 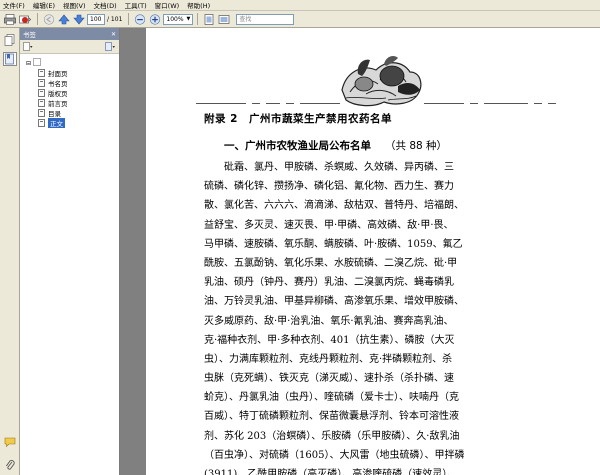 What do you see at coordinates (96, 19) in the screenshot?
I see `page-number-input: 100` at bounding box center [96, 19].